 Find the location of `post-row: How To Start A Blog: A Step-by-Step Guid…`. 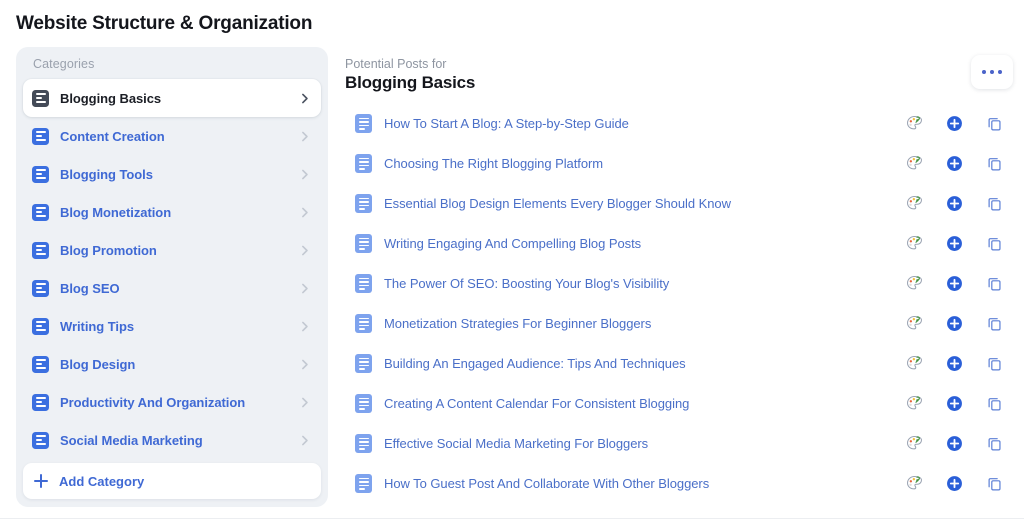

post-row: How To Start A Blog: A Step-by-Step Guid… is located at coordinates (680, 123).